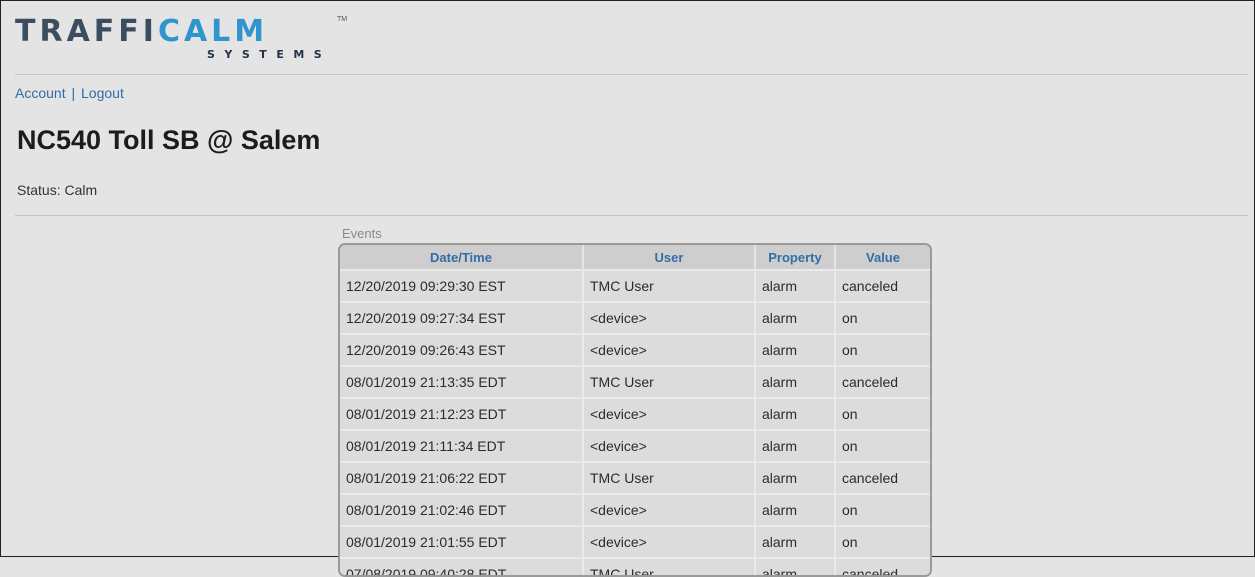 This screenshot has height=577, width=1255. I want to click on cell-datetime: 12/20/2019 09:26:43 EST, so click(462, 349).